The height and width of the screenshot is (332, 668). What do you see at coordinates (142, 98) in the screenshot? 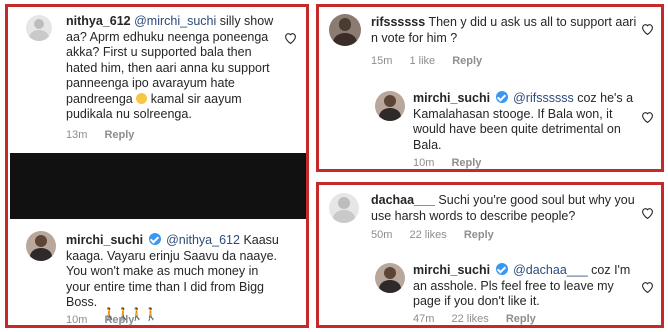
I see `grinning-sweat-emoji-icon` at bounding box center [142, 98].